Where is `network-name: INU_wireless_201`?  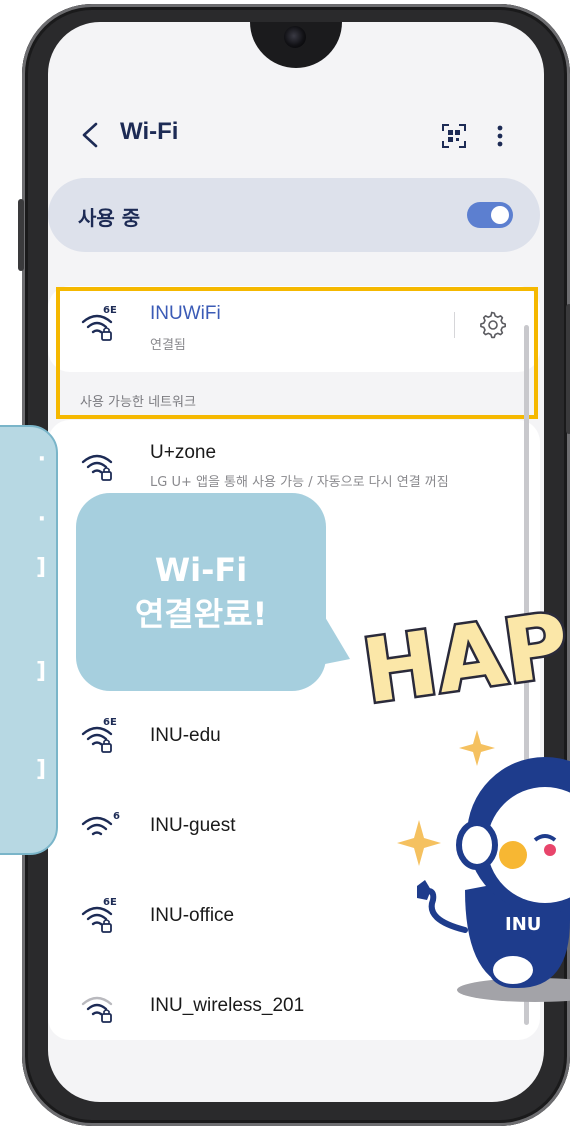
network-name: INU_wireless_201 is located at coordinates (227, 1006).